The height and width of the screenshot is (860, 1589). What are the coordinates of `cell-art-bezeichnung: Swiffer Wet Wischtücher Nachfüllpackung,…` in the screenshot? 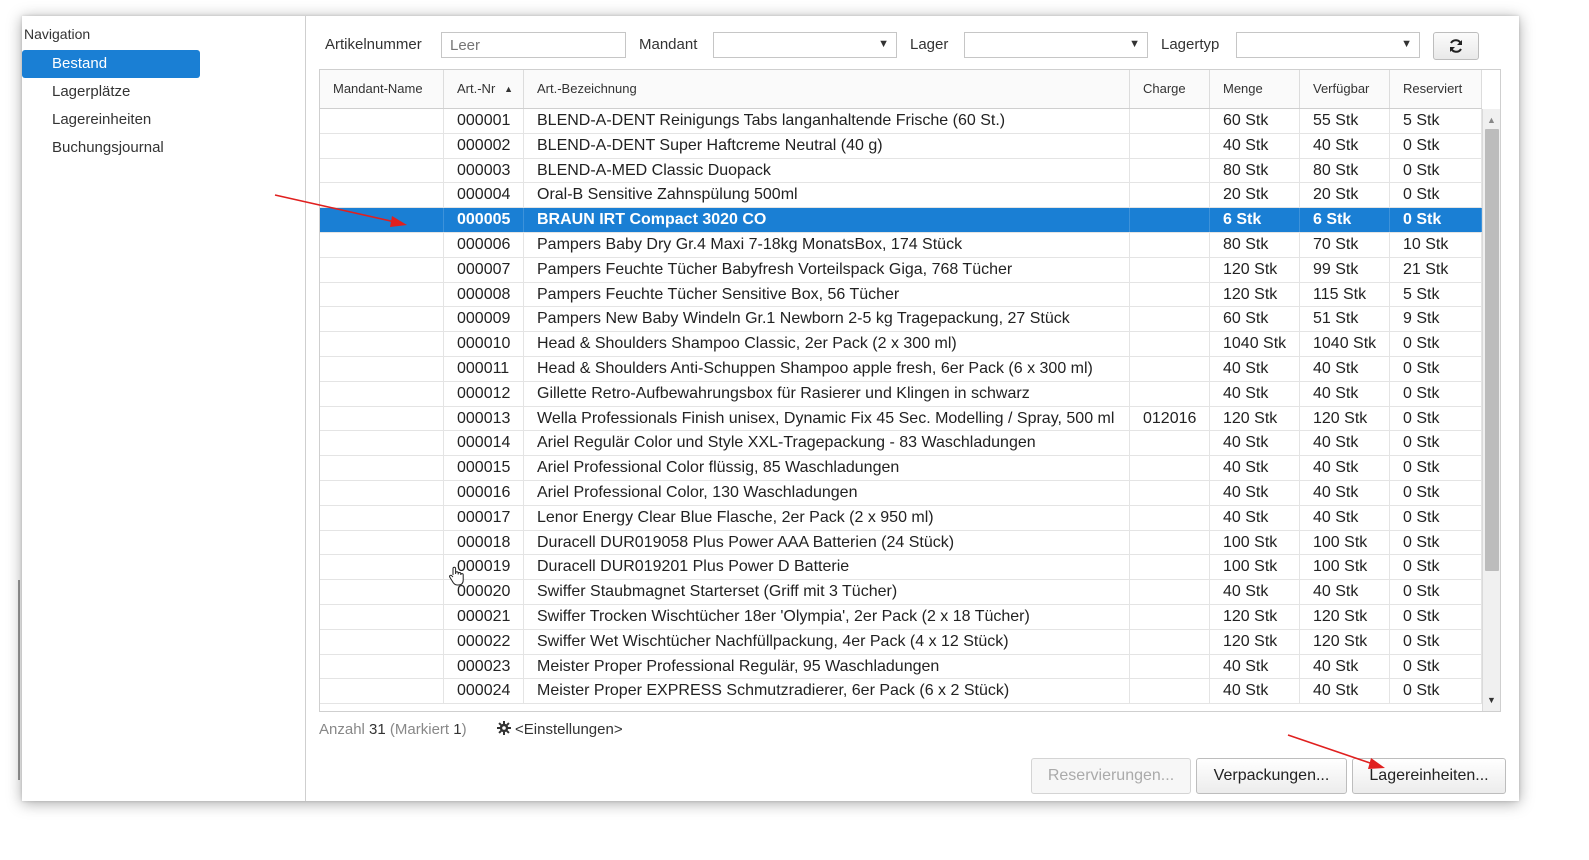 It's located at (827, 641).